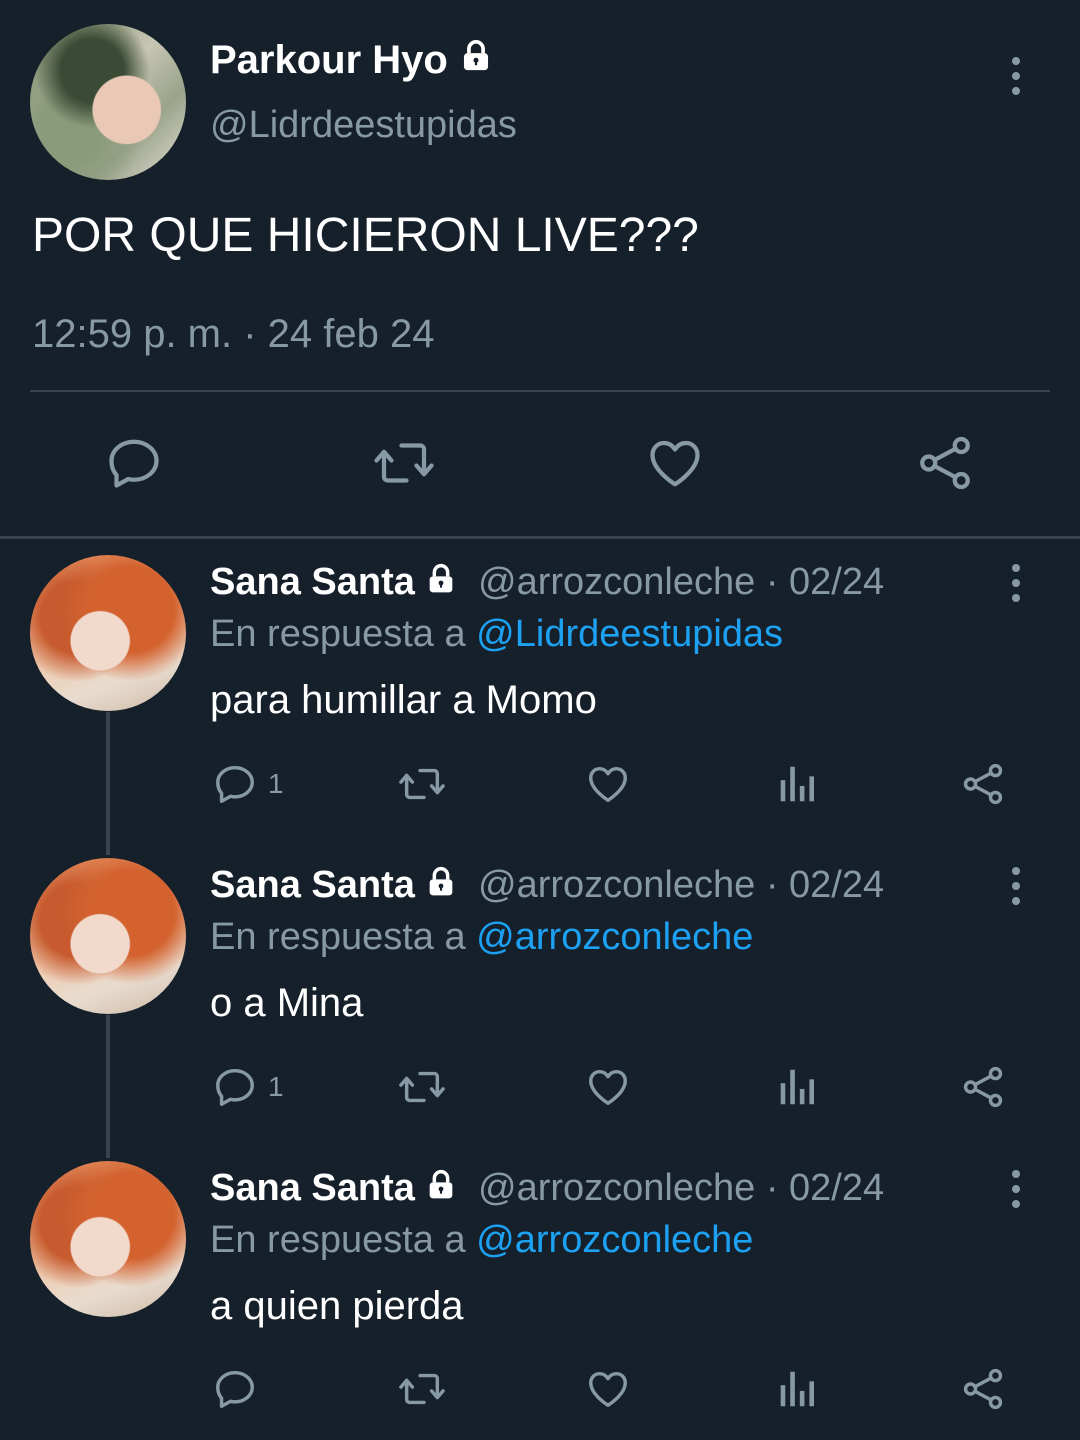  Describe the element at coordinates (233, 334) in the screenshot. I see `timestamp: 12:59 p. m. · 24 feb 24` at that location.